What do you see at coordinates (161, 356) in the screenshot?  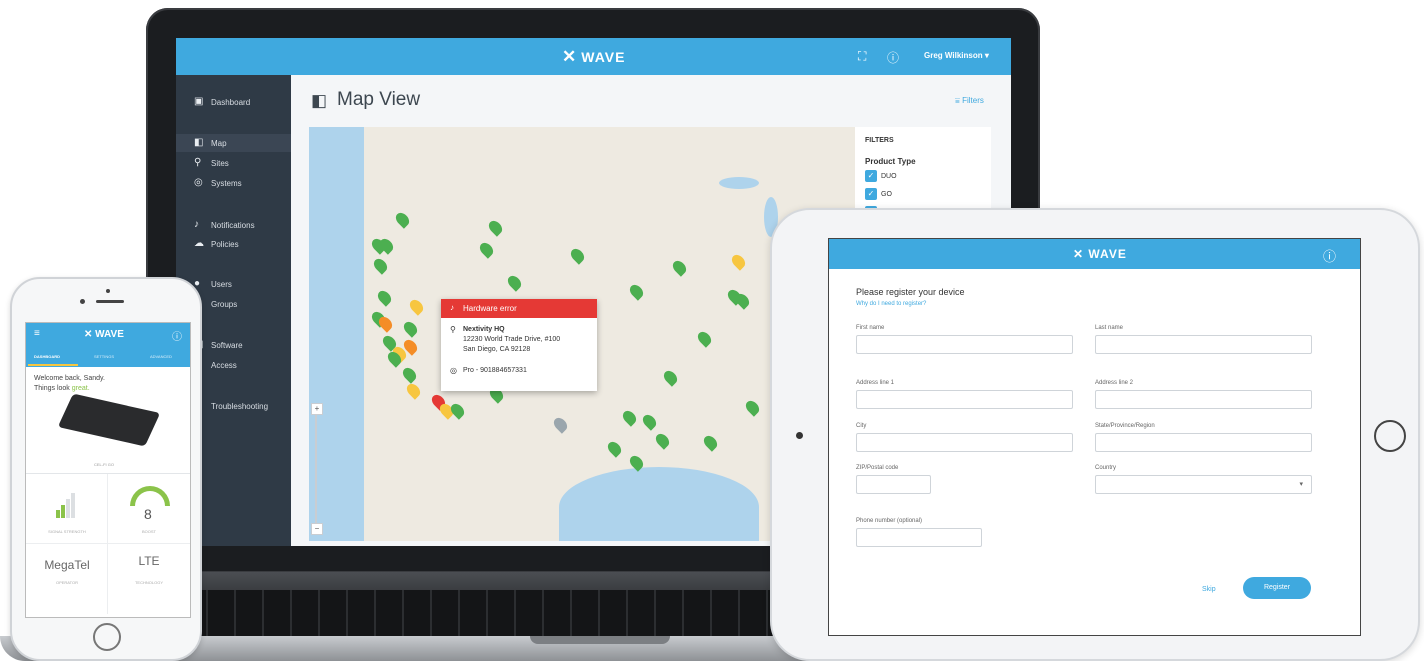 I see `tab-advanced: ADVANCED` at bounding box center [161, 356].